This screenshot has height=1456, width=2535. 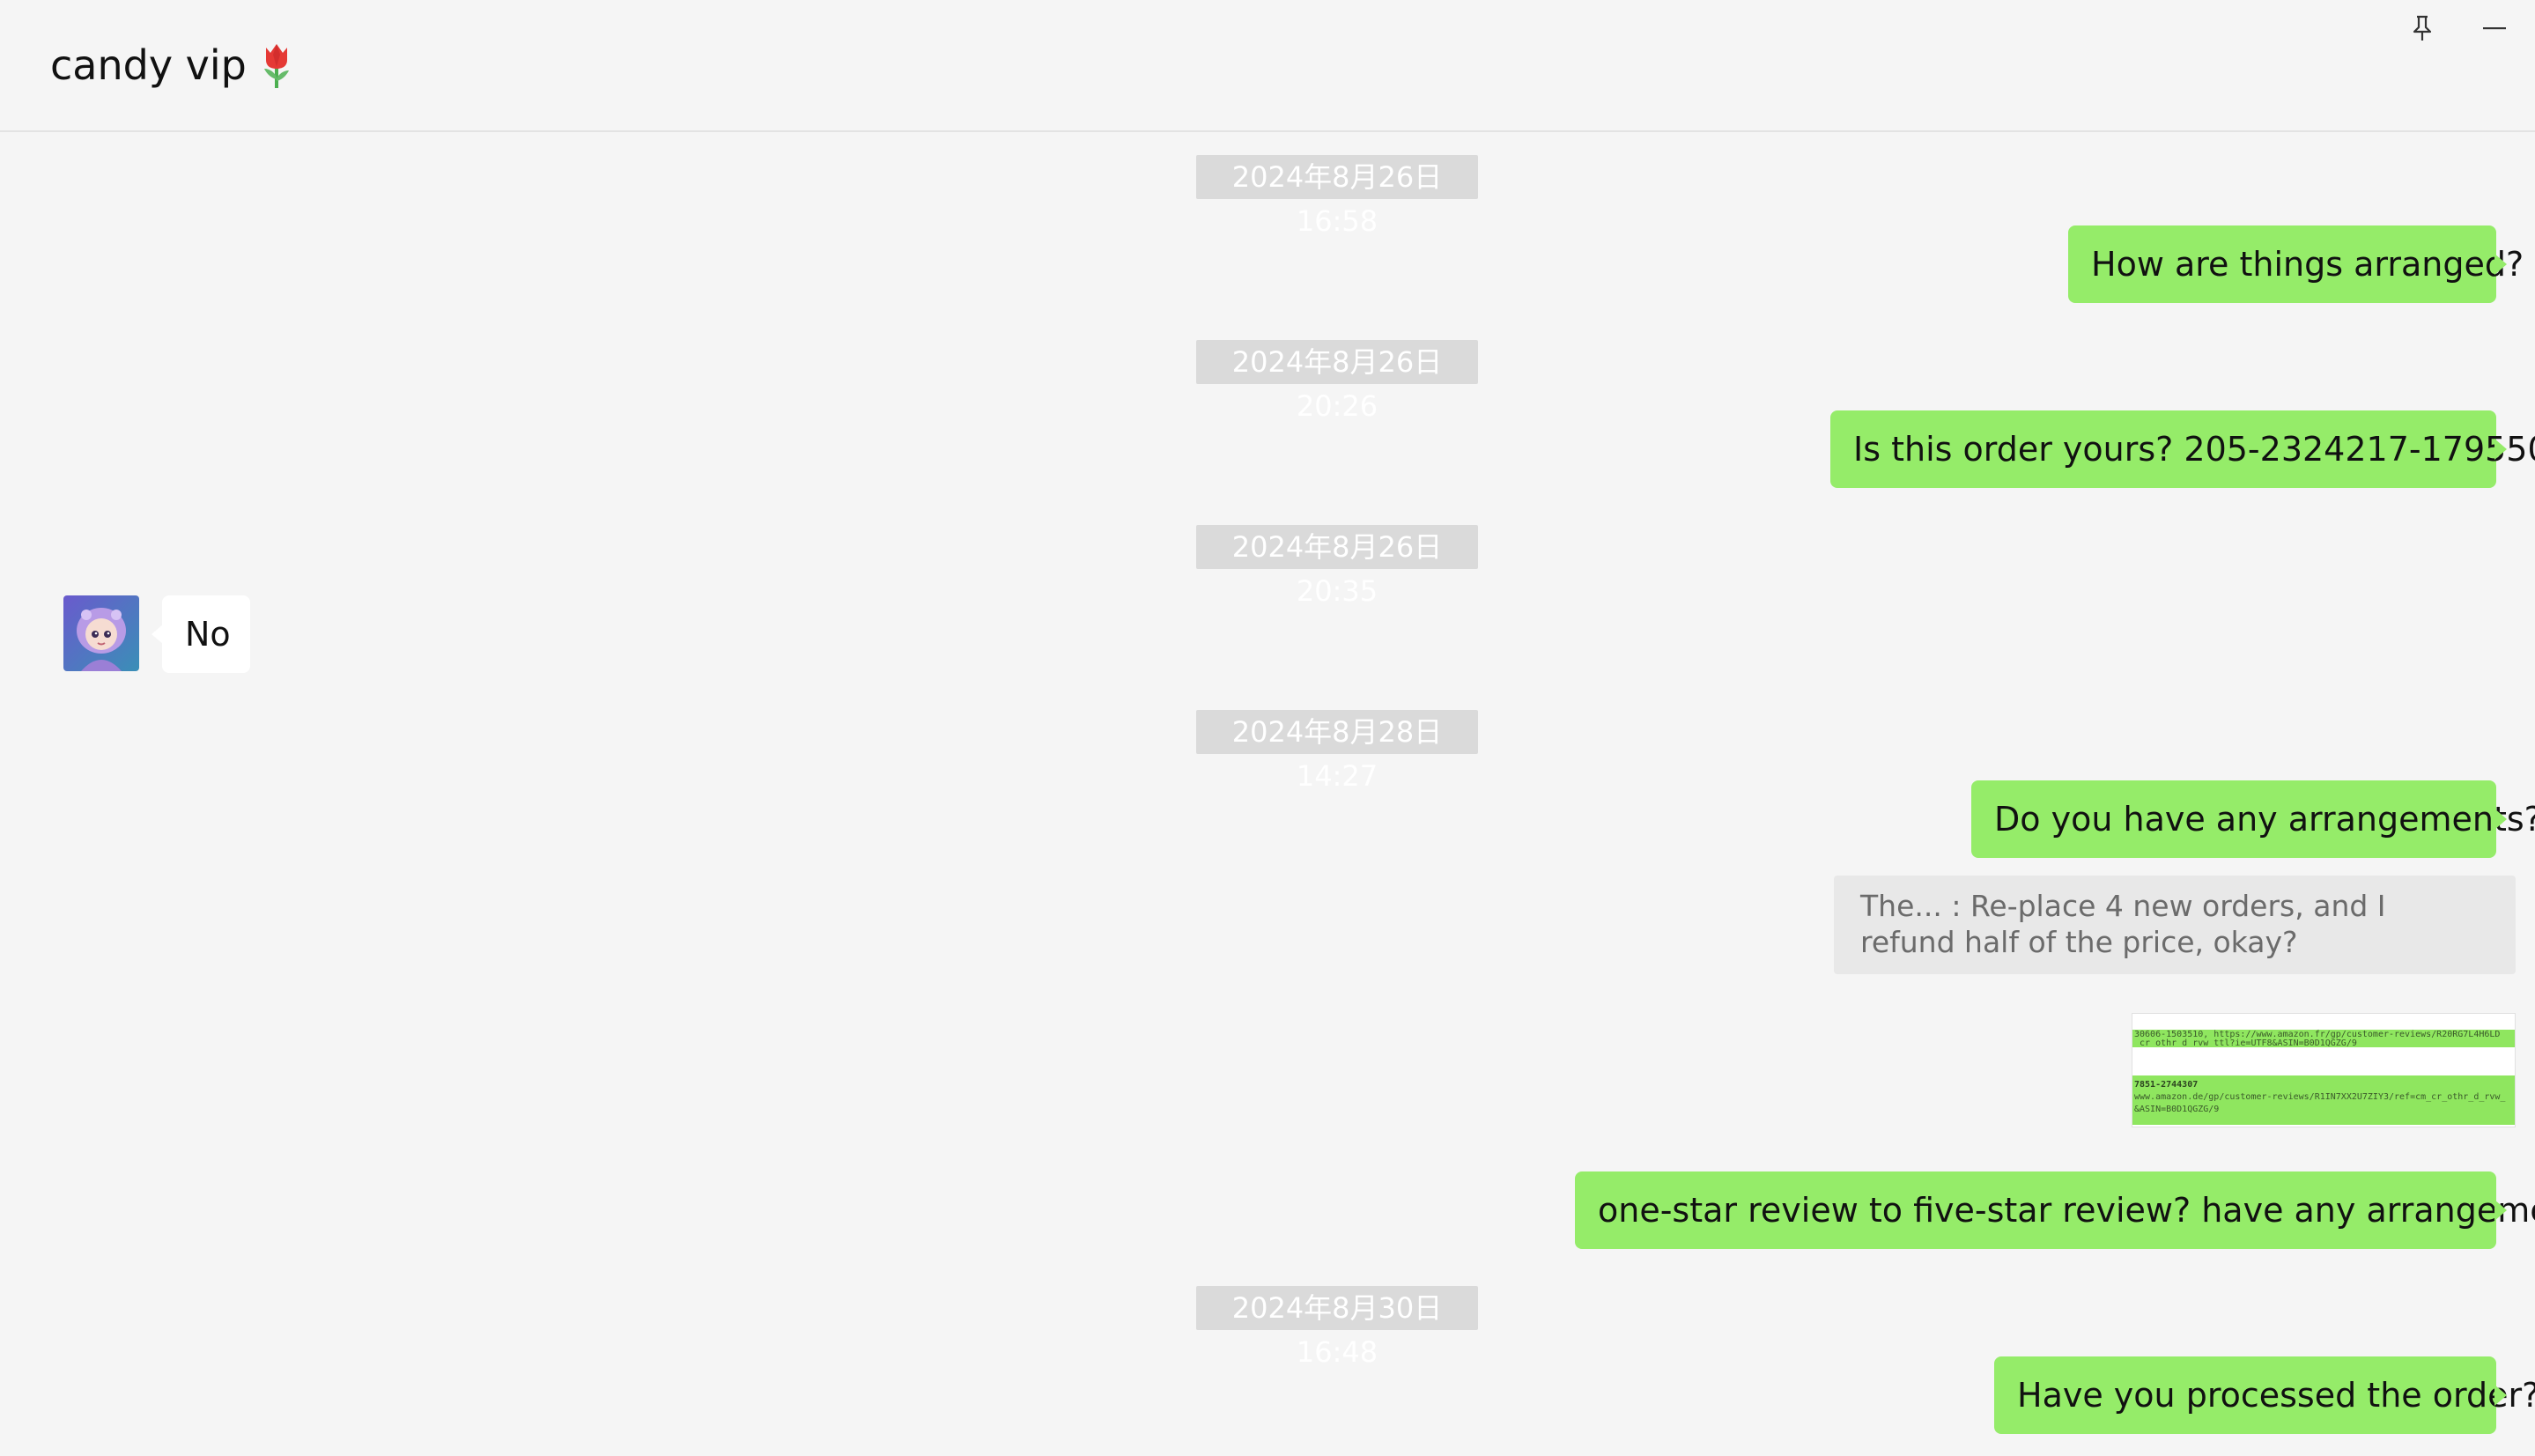 I want to click on contact-avatar, so click(x=101, y=633).